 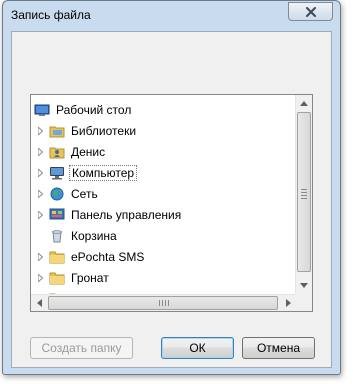 I want to click on tree-item: Денис, so click(x=164, y=151).